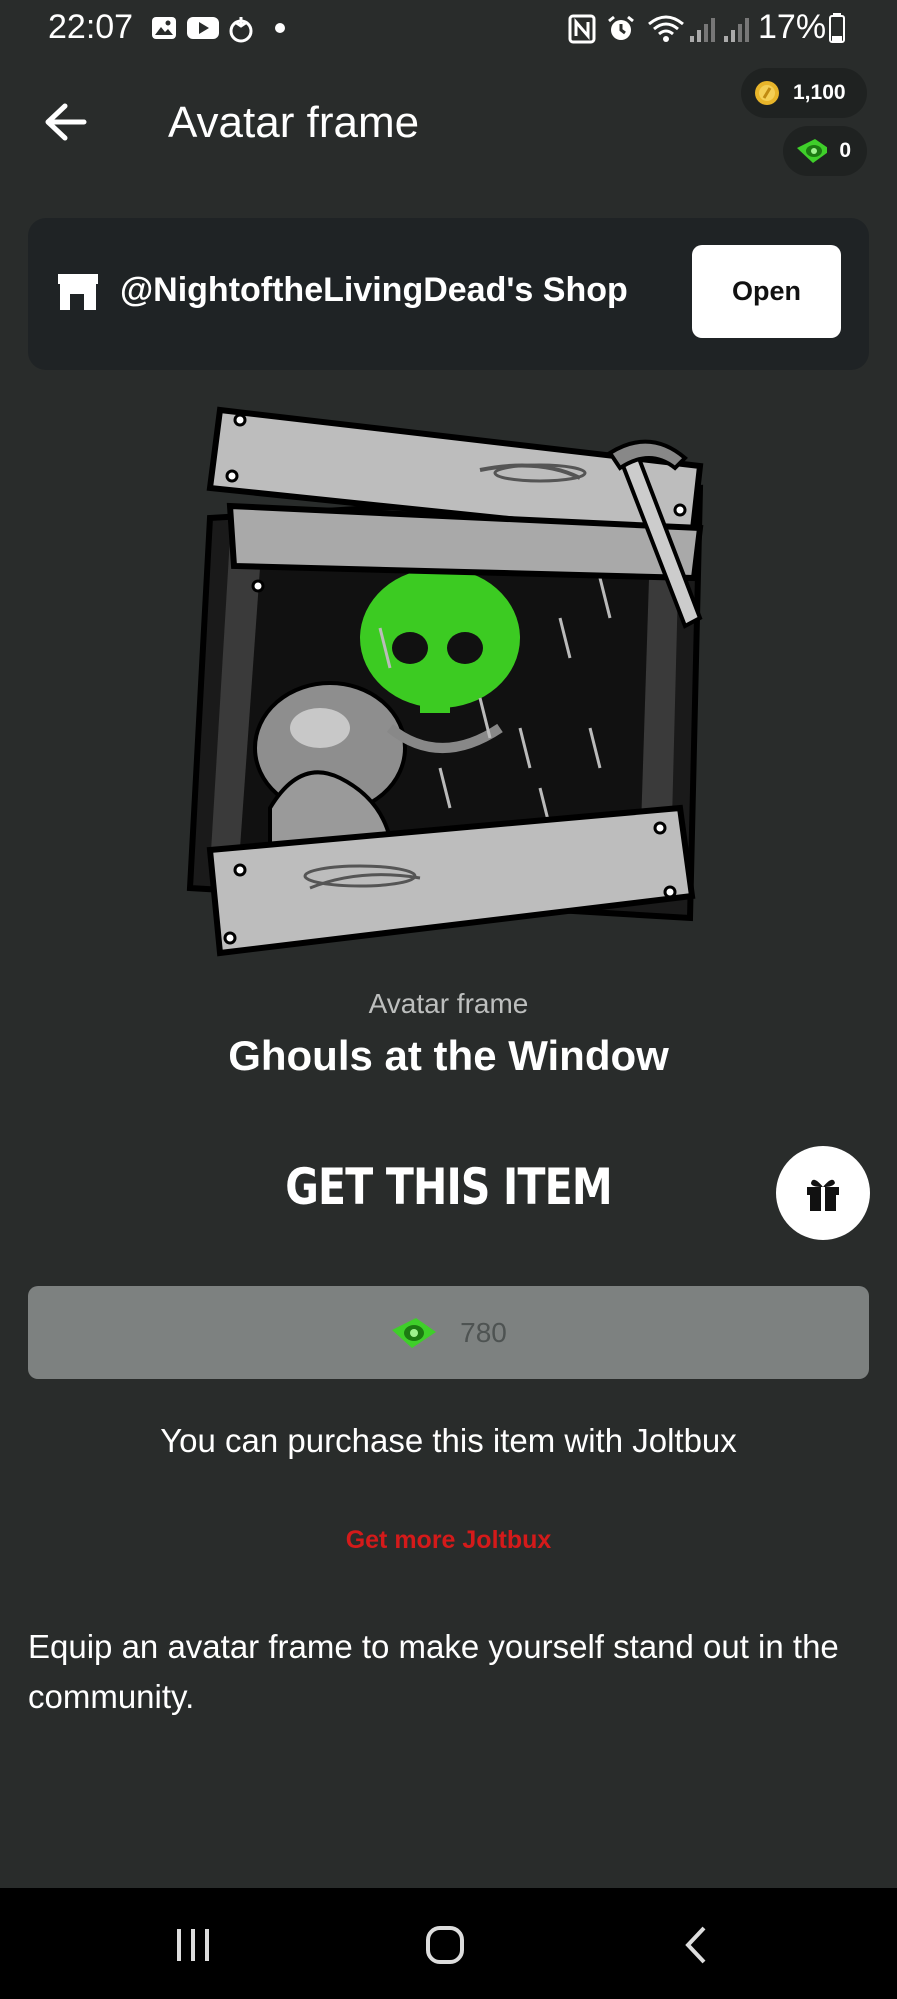 Image resolution: width=897 pixels, height=1999 pixels. Describe the element at coordinates (767, 93) in the screenshot. I see `coin-icon` at that location.